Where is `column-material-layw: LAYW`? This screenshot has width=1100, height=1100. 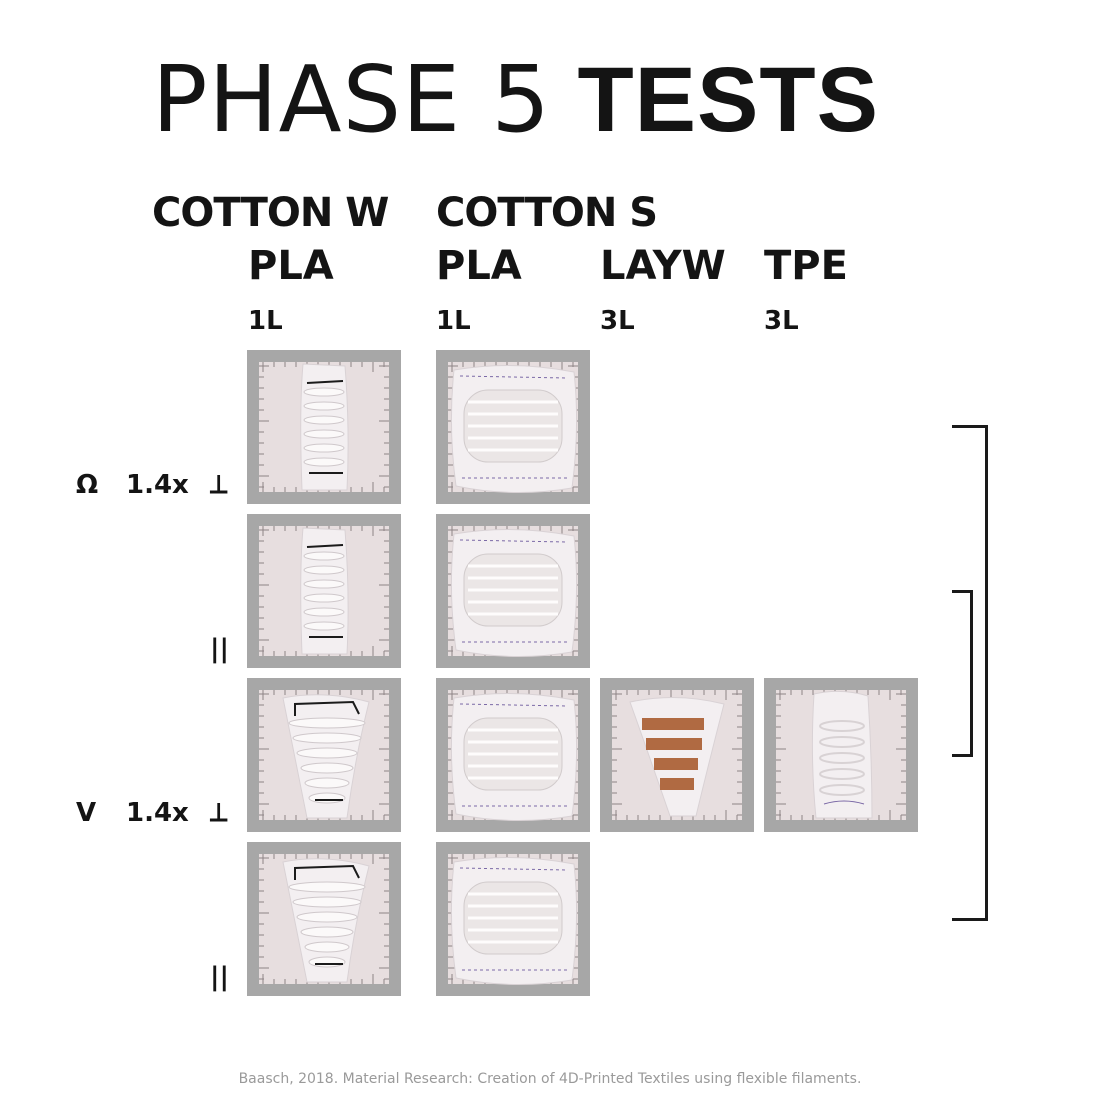 column-material-layw: LAYW is located at coordinates (663, 266).